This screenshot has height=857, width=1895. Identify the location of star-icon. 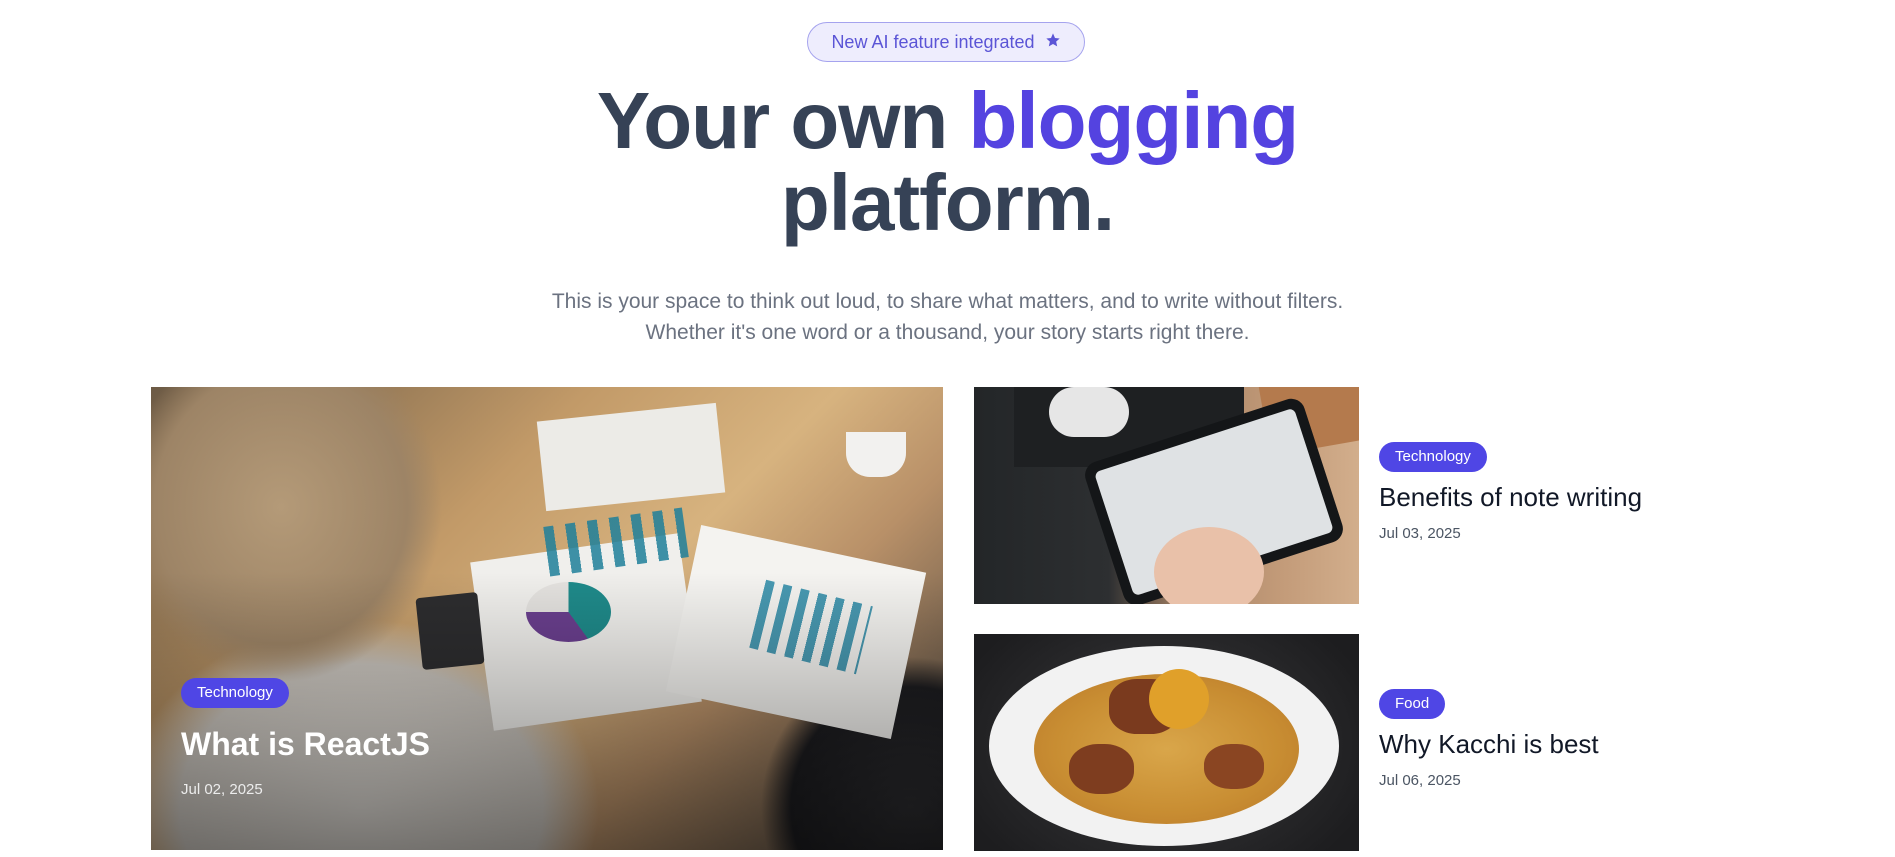
(1053, 42).